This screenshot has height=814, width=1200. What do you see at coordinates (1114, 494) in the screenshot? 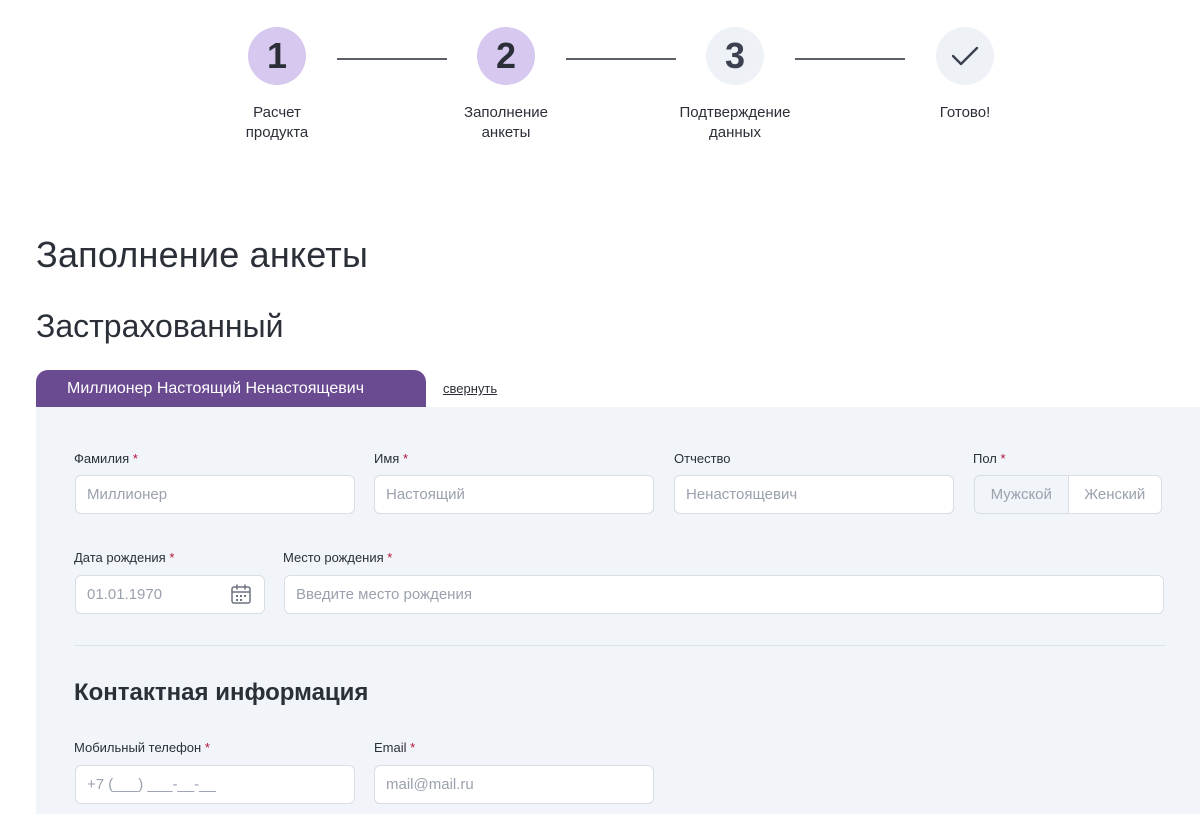
I see `gender-option-female: Женский` at bounding box center [1114, 494].